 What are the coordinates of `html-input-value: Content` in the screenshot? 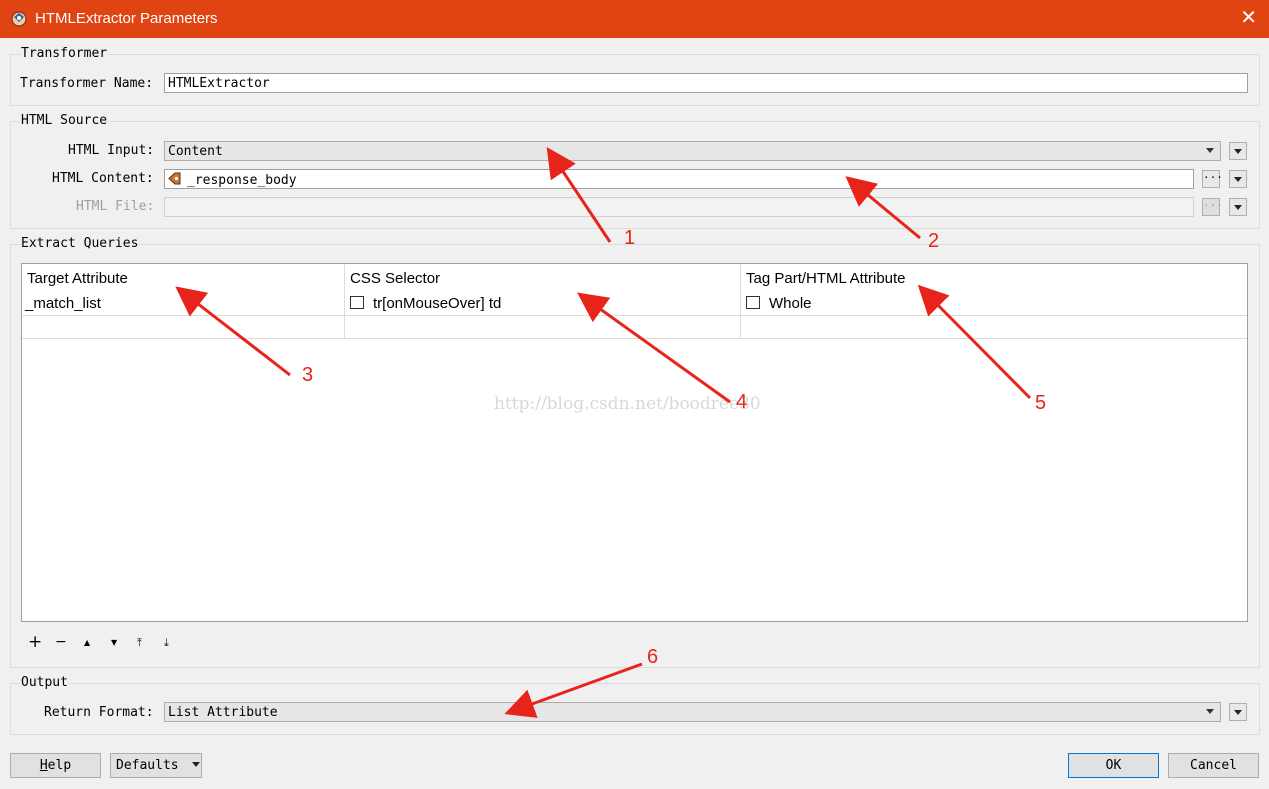 It's located at (195, 151).